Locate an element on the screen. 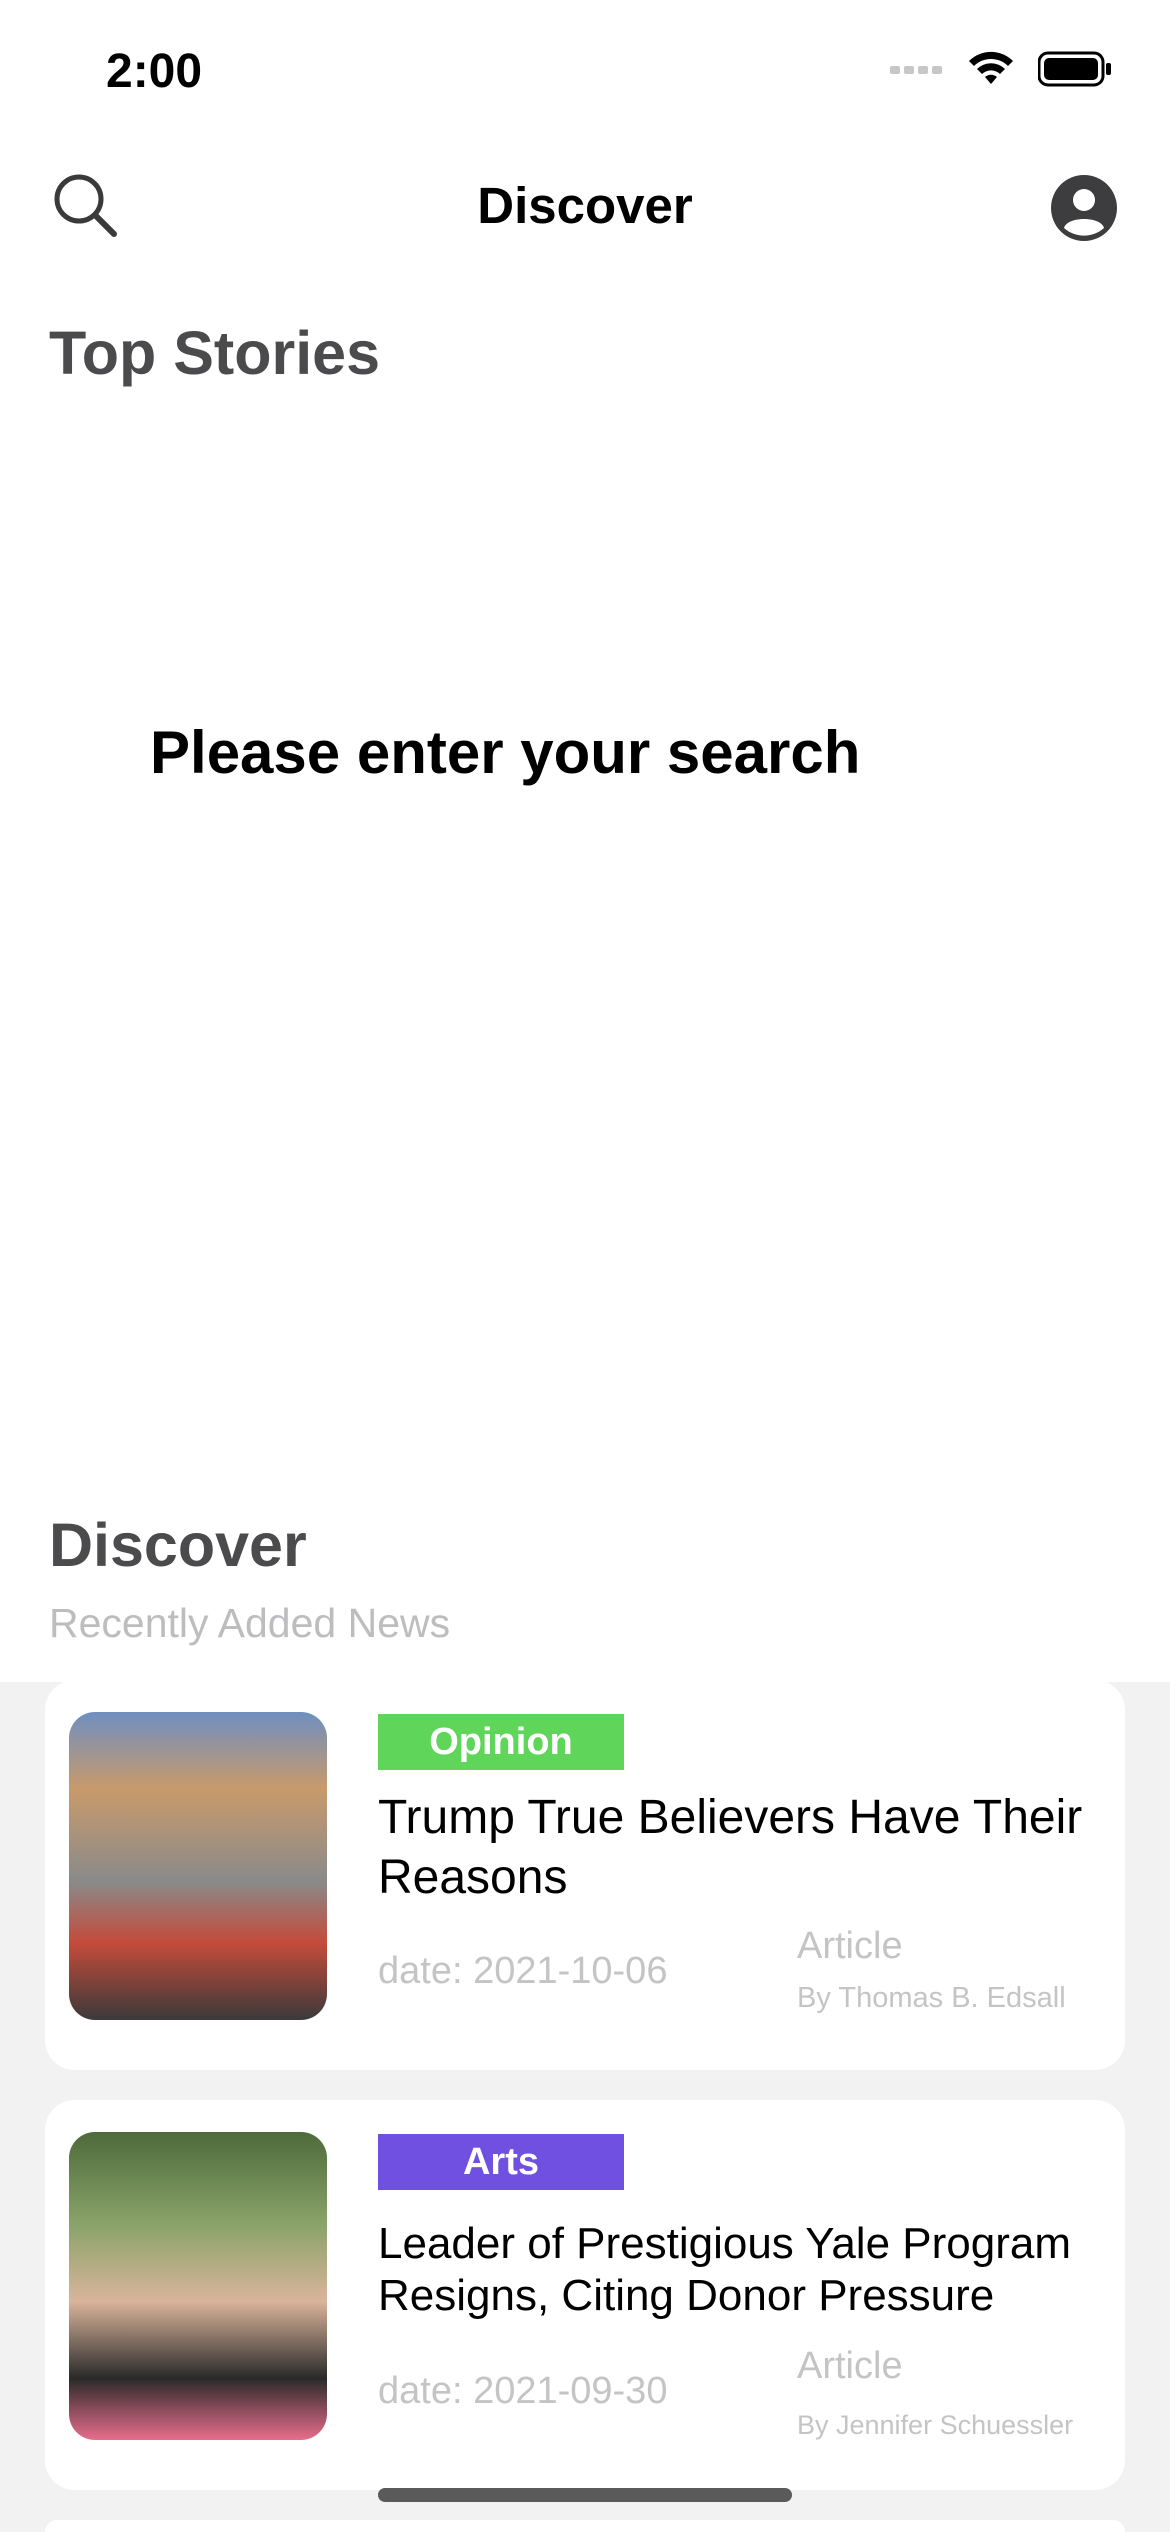 This screenshot has height=2532, width=1170. discover-subtitle: Recently Added News is located at coordinates (250, 1623).